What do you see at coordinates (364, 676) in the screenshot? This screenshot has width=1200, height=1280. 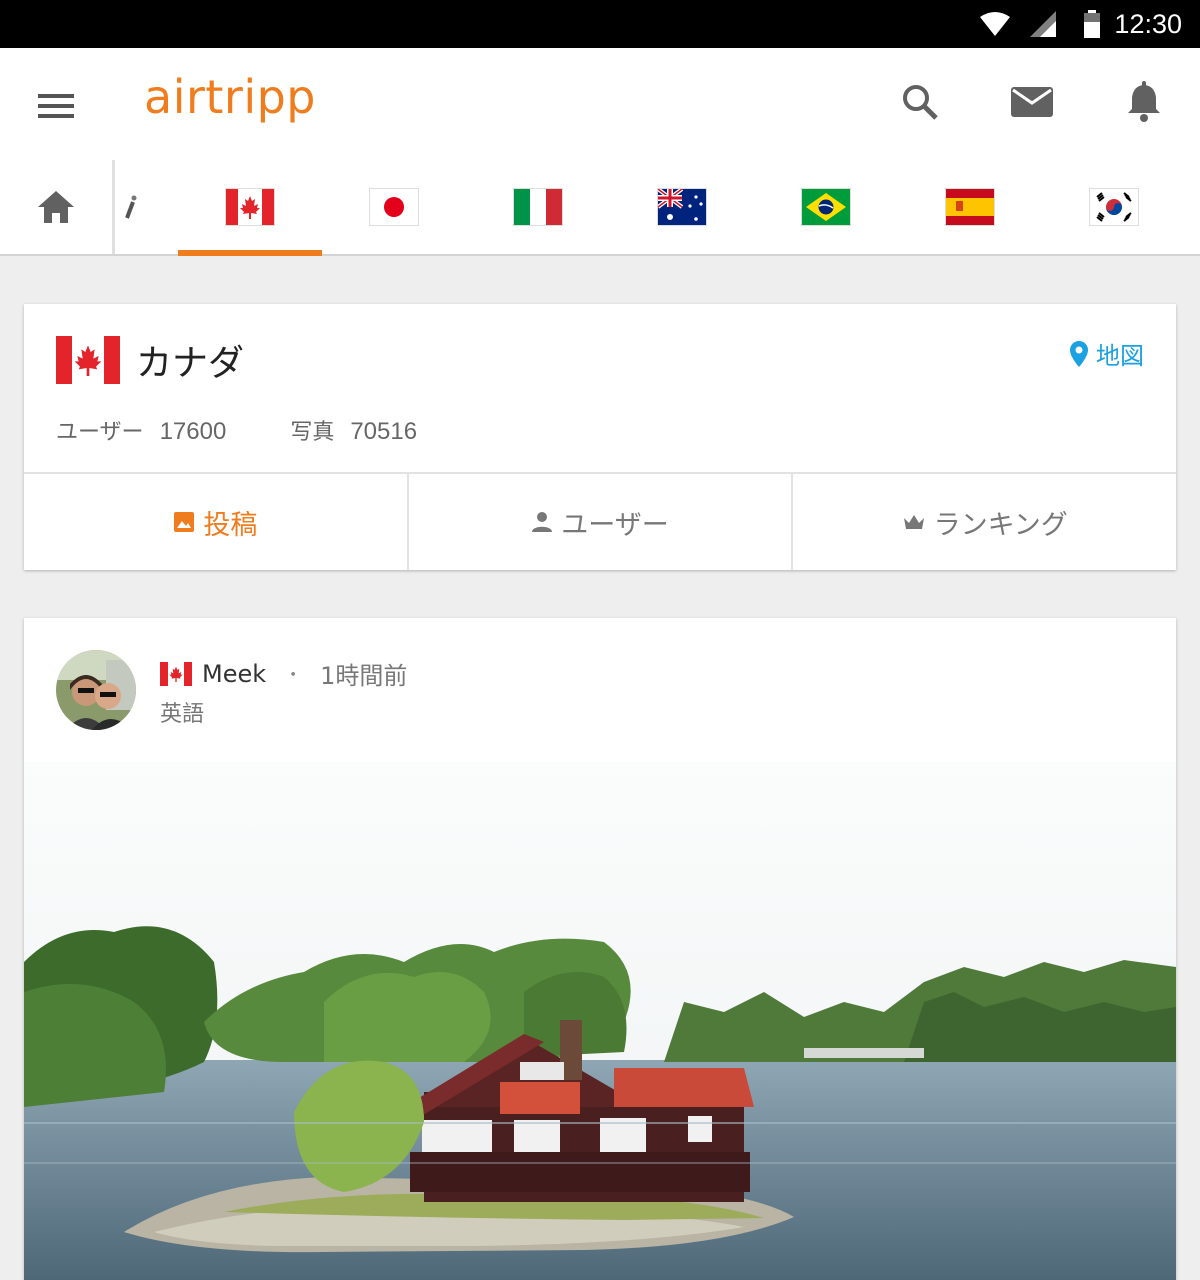 I see `post-time: 1時間前` at bounding box center [364, 676].